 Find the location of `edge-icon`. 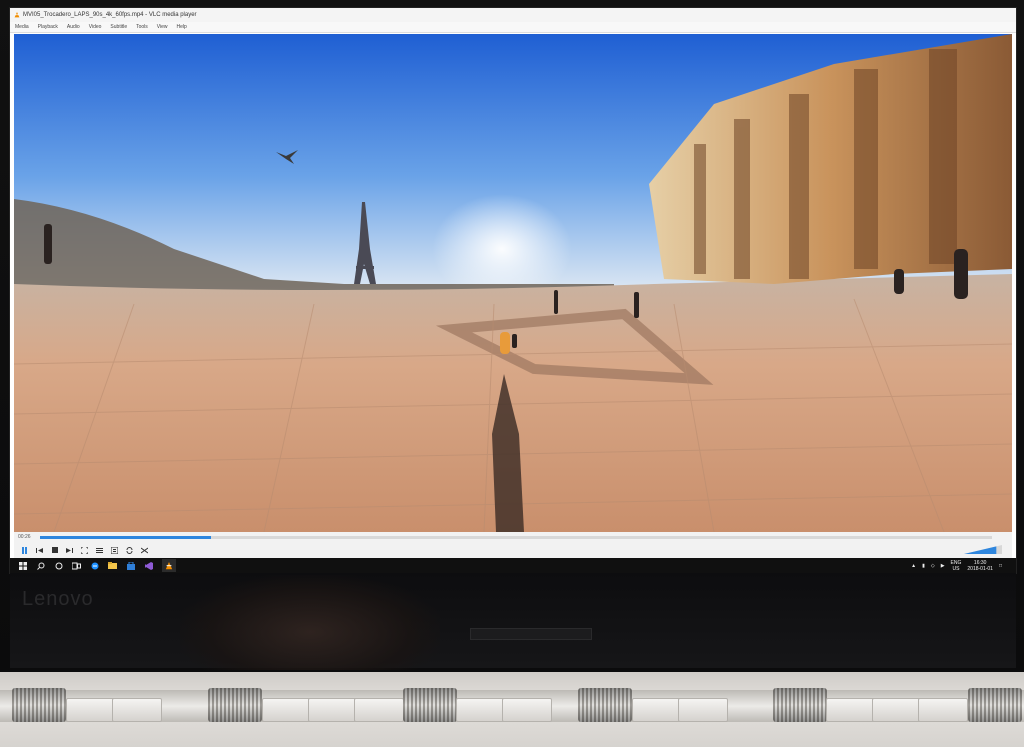

edge-icon is located at coordinates (94, 565).